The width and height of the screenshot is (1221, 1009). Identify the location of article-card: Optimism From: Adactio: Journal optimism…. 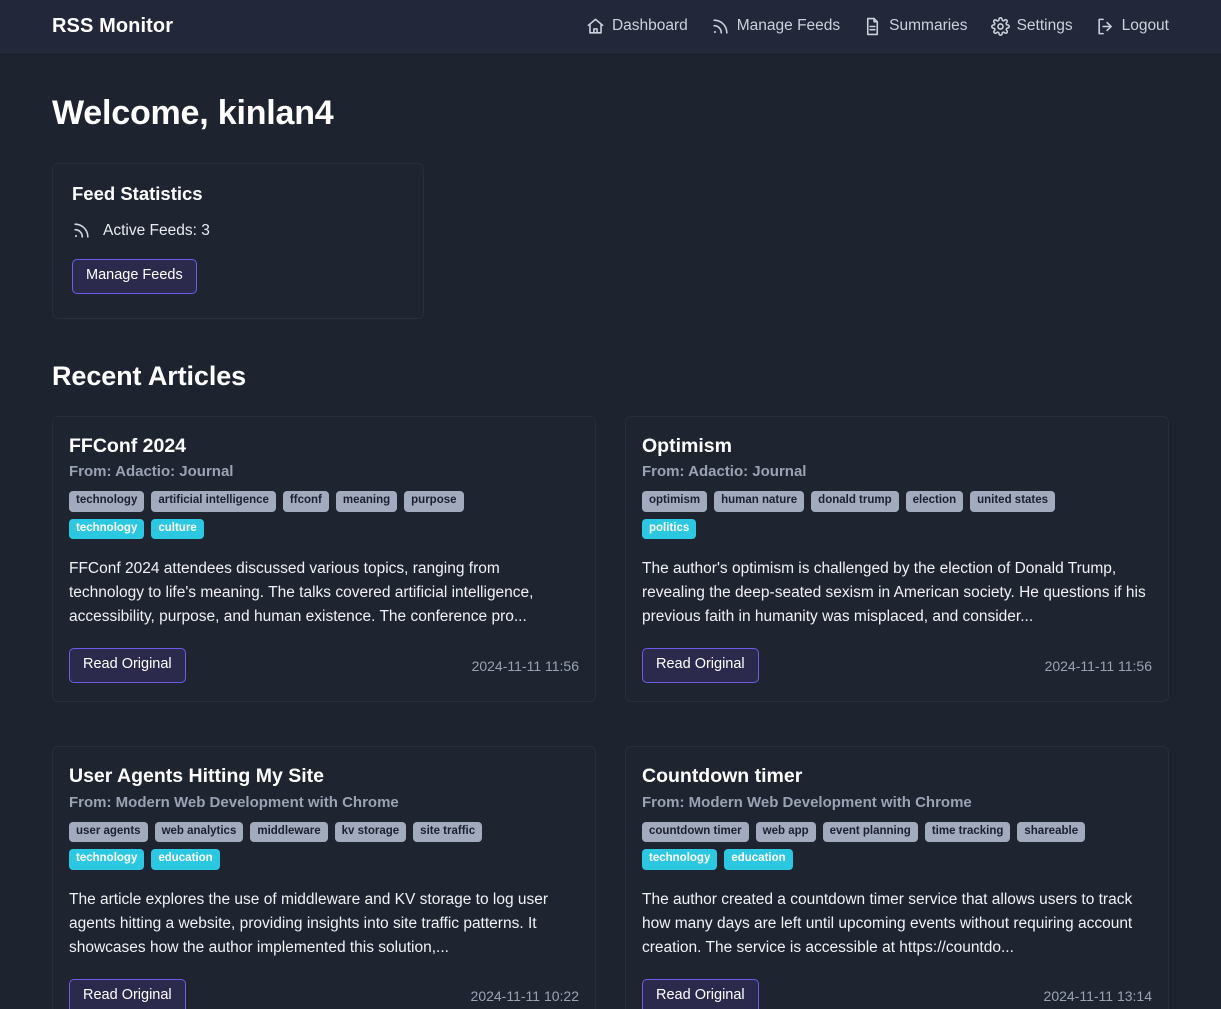
(897, 559).